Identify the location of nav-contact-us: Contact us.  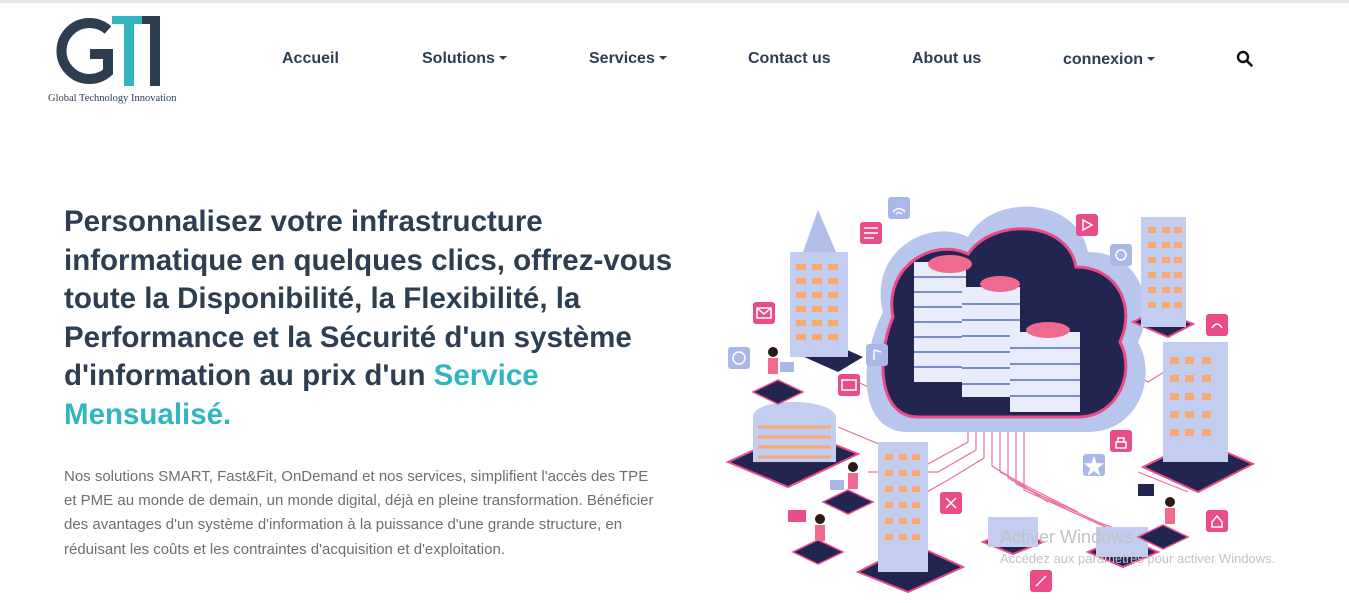
(789, 59).